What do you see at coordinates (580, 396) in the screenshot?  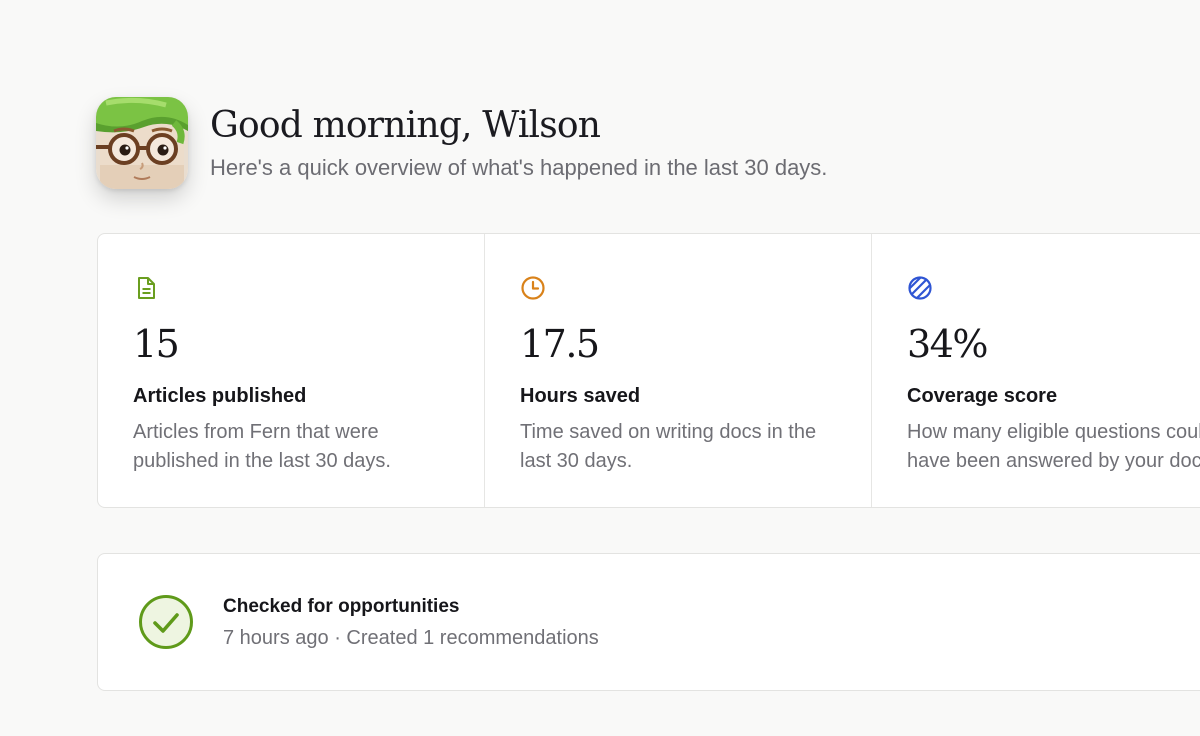 I see `stat-title: Hours saved` at bounding box center [580, 396].